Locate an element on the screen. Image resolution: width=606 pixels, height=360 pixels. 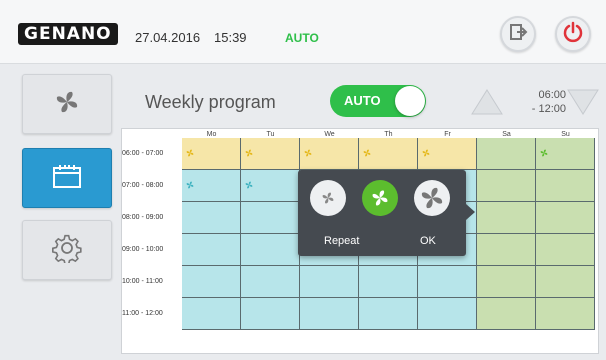
calendar-icon is located at coordinates (67, 178).